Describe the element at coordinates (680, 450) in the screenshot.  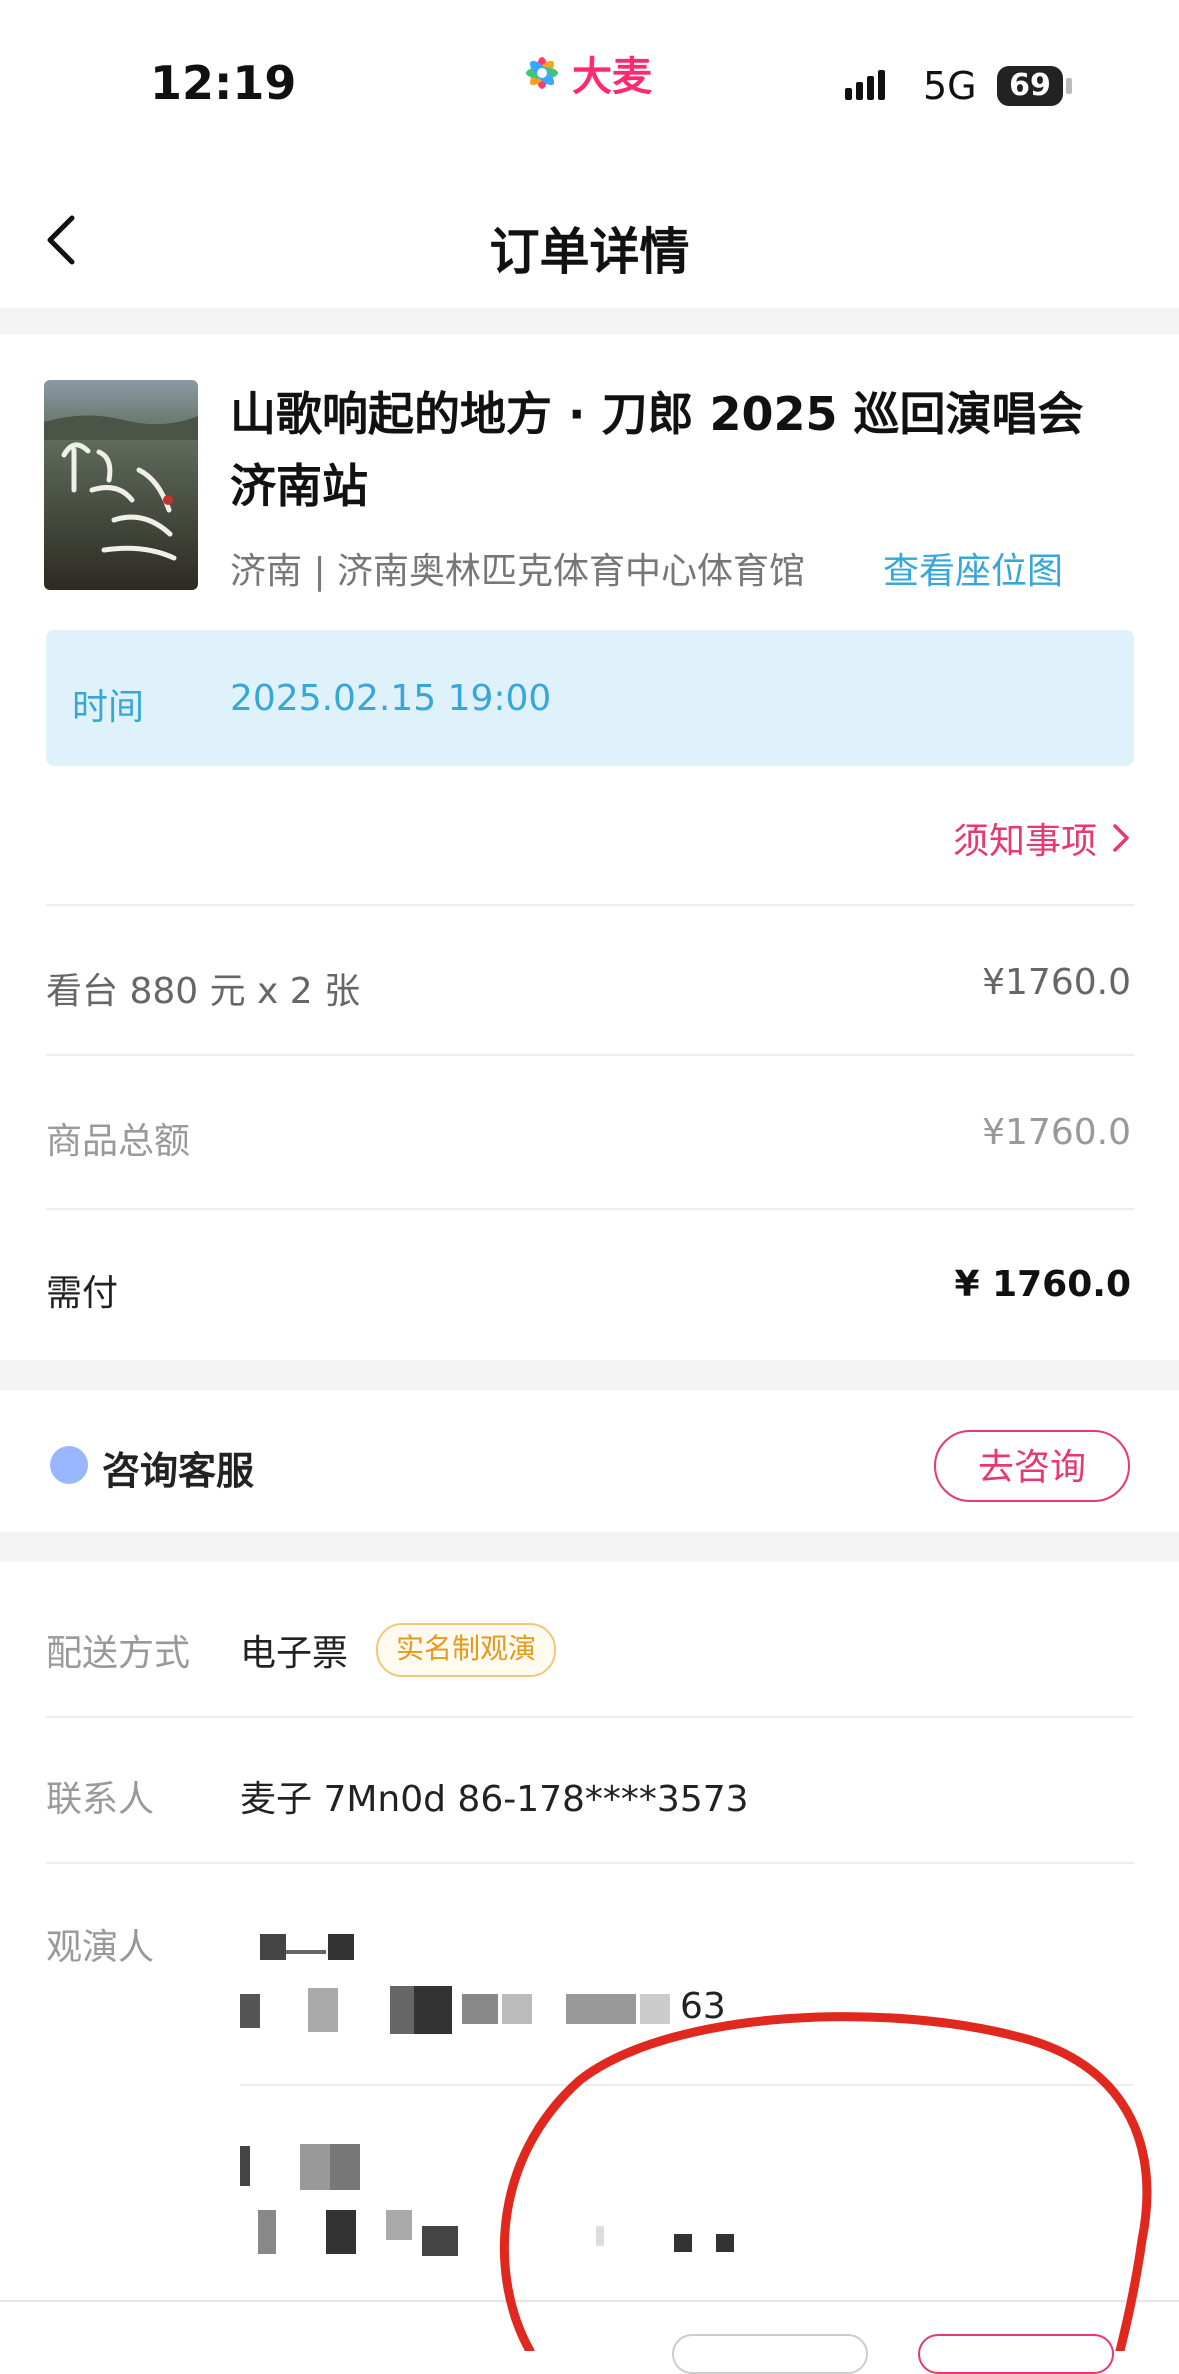
I see `event-title: 山歌响起的地方 · 刀郎 2025 巡回演唱会 济南站` at that location.